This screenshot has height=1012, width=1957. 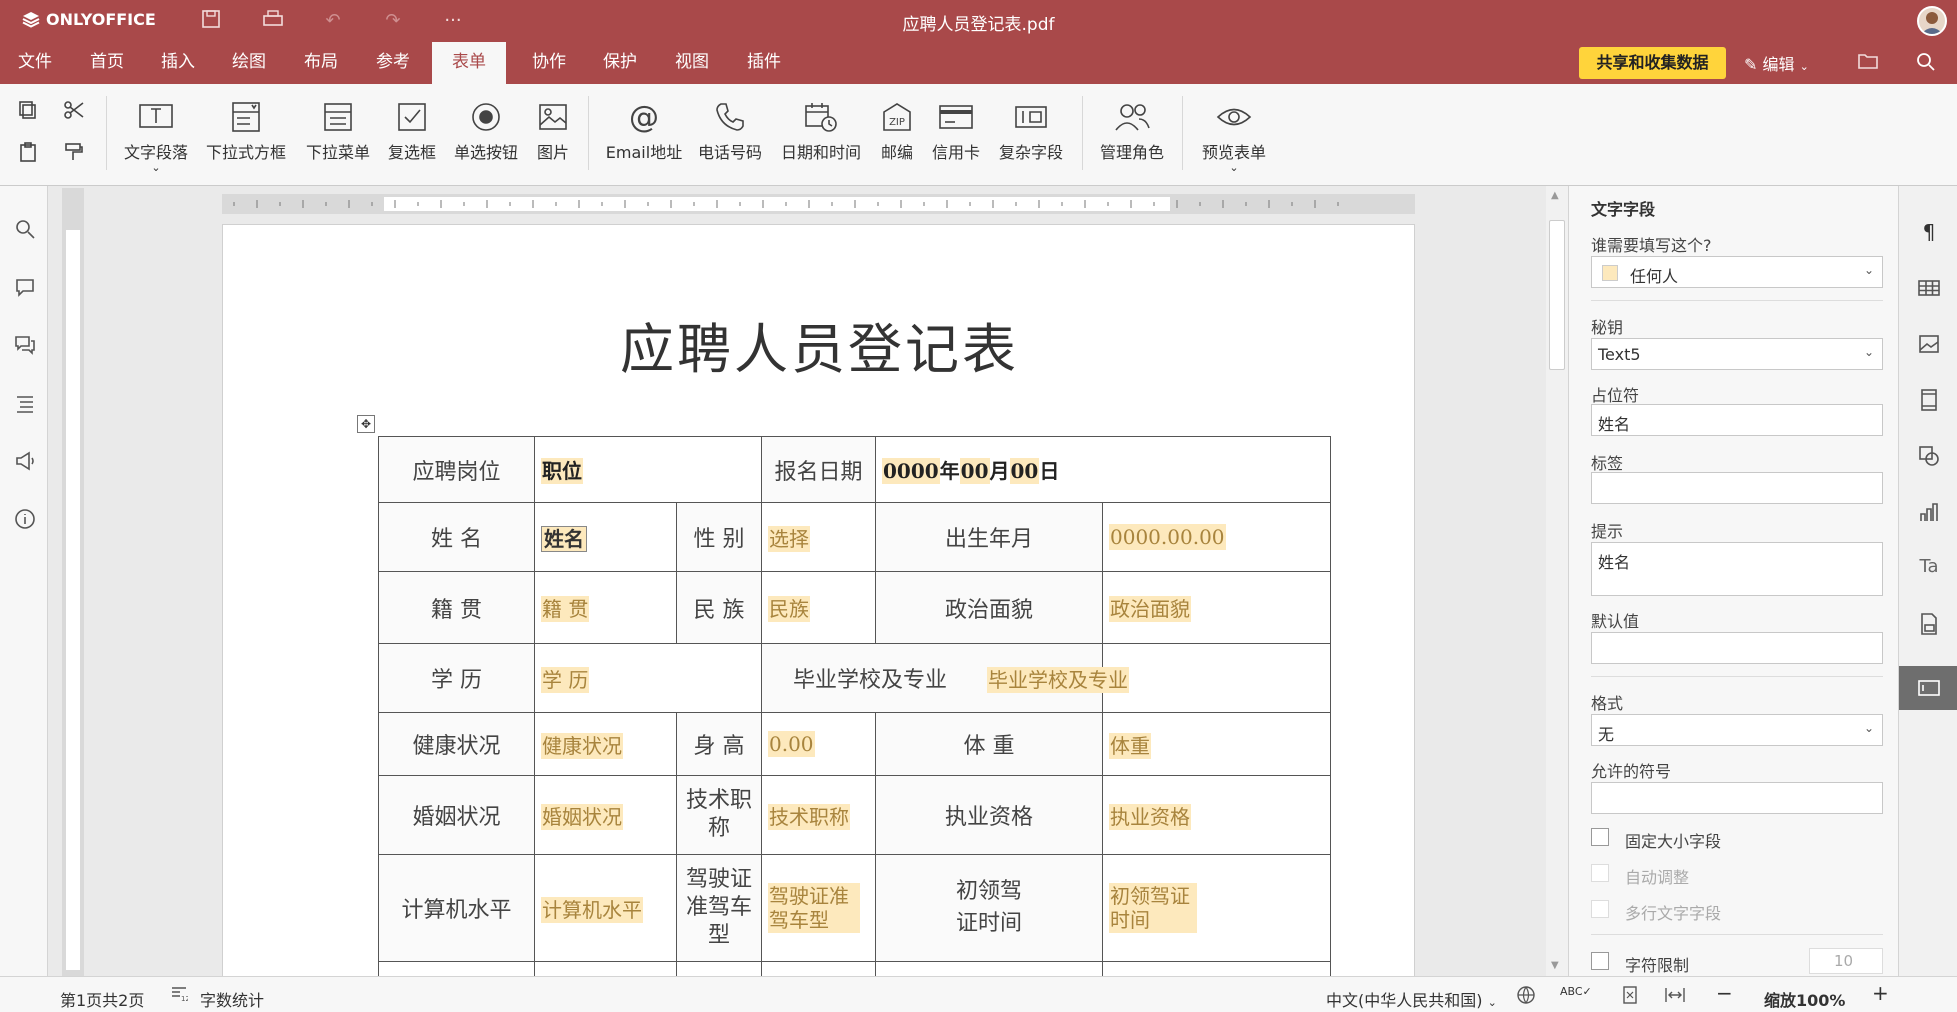 I want to click on tab-forms: 表单, so click(x=469, y=63).